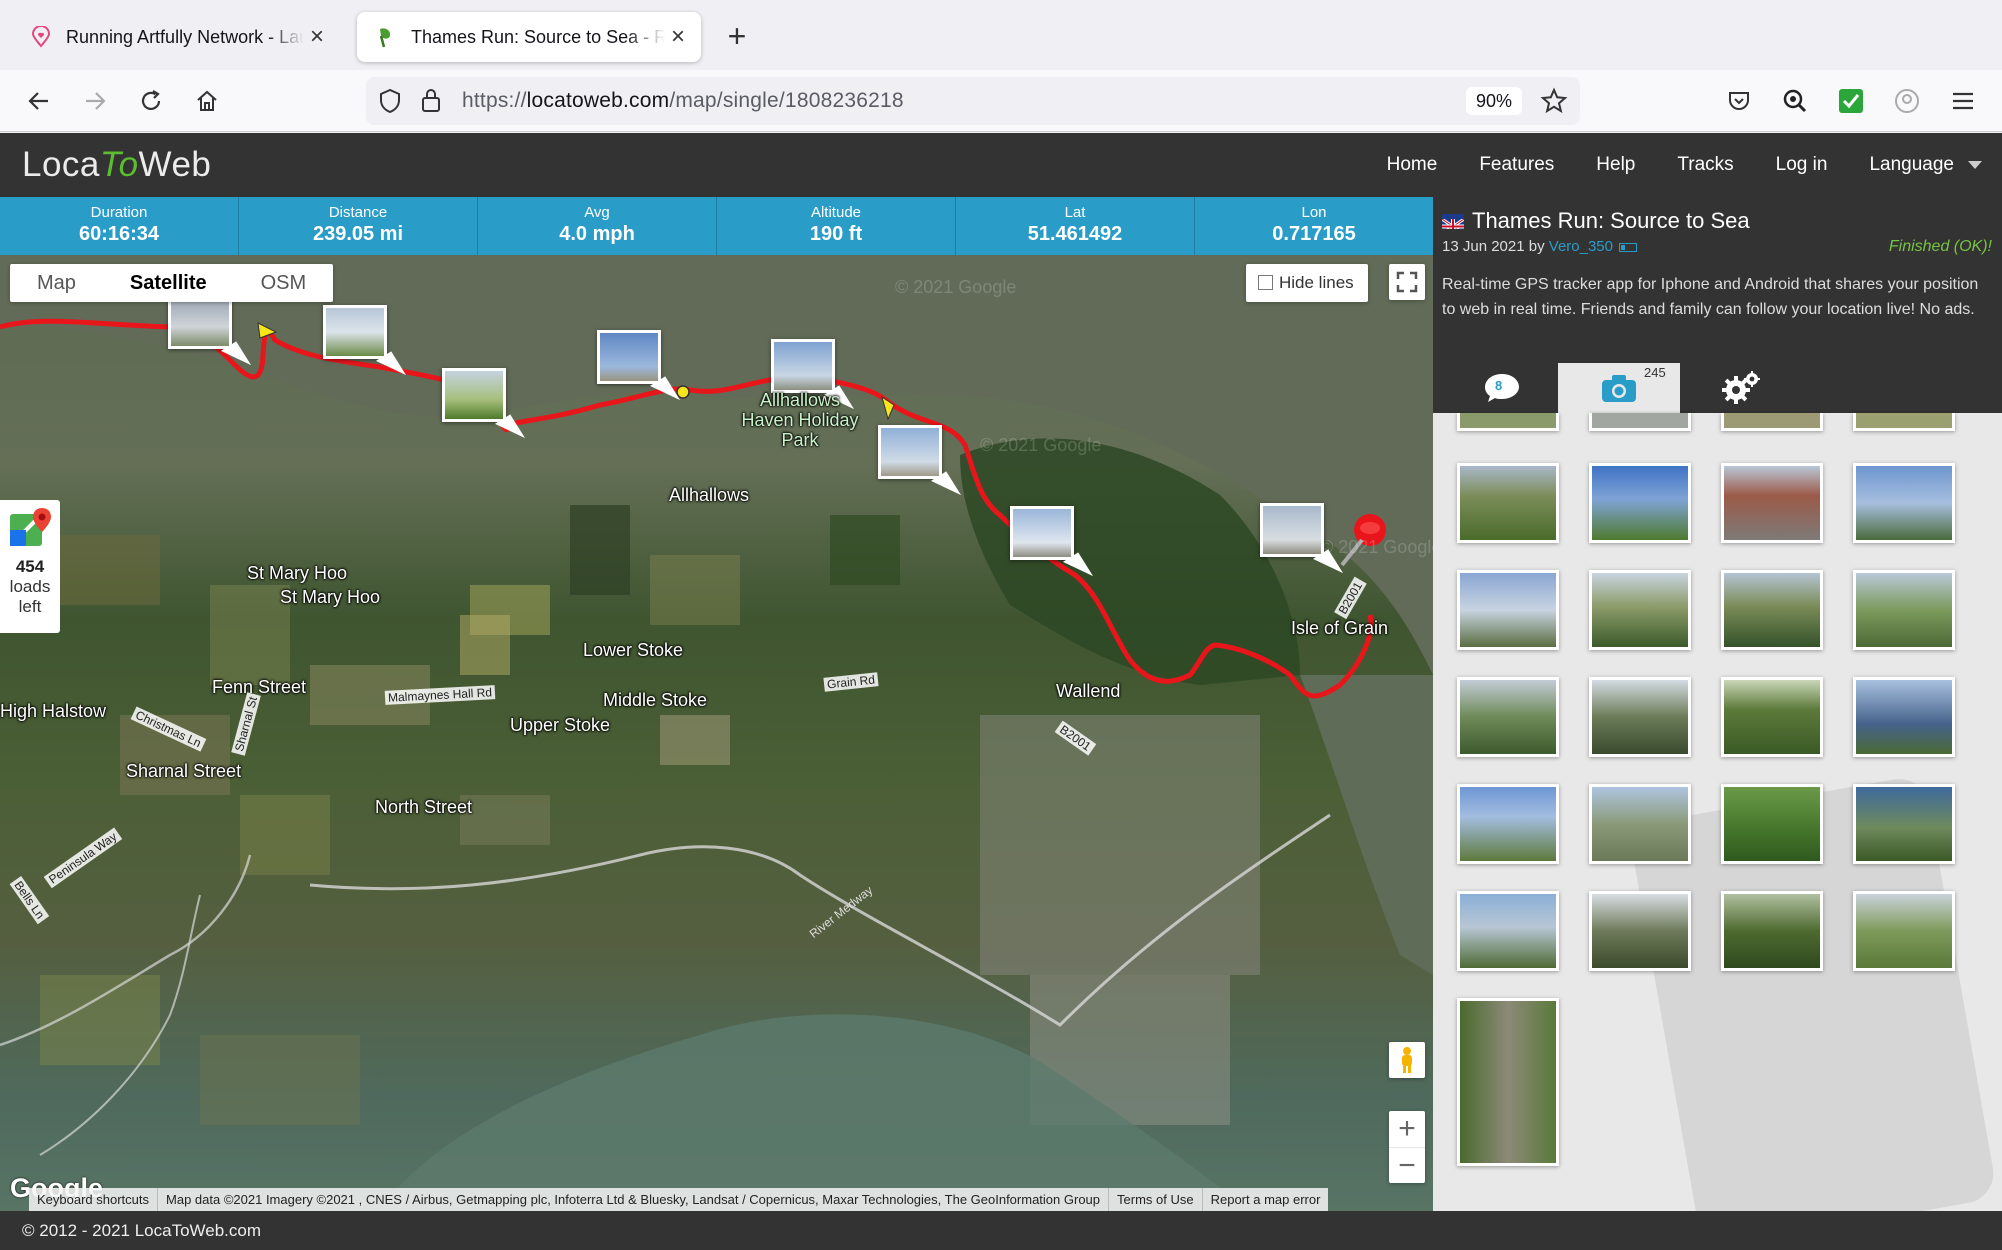  Describe the element at coordinates (431, 102) in the screenshot. I see `lock-icon` at that location.